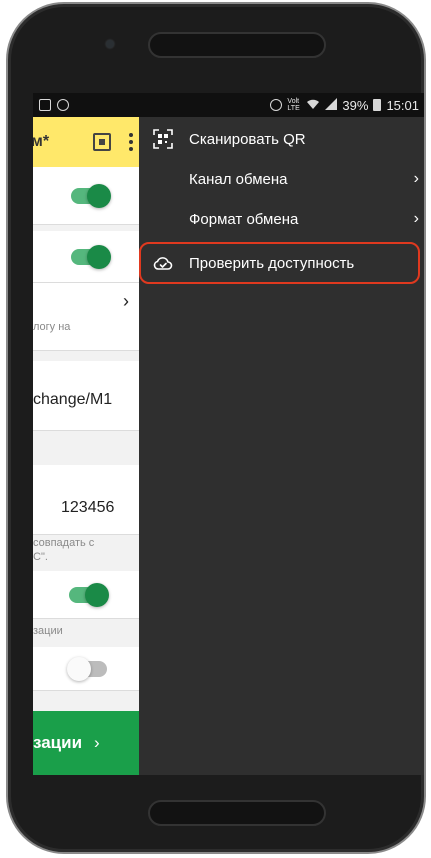  What do you see at coordinates (41, 141) in the screenshot?
I see `toolbar-title: м*` at bounding box center [41, 141].